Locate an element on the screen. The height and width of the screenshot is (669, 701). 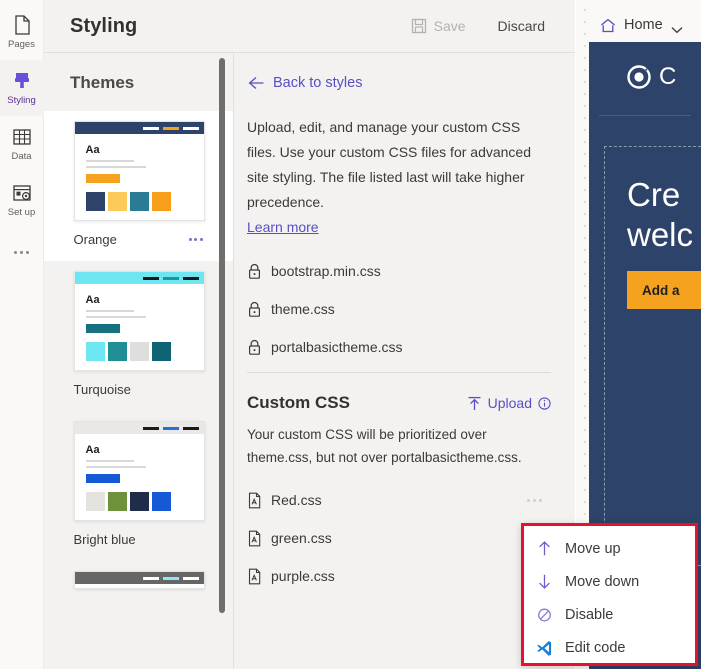
theme-preview is located at coordinates (139, 580).